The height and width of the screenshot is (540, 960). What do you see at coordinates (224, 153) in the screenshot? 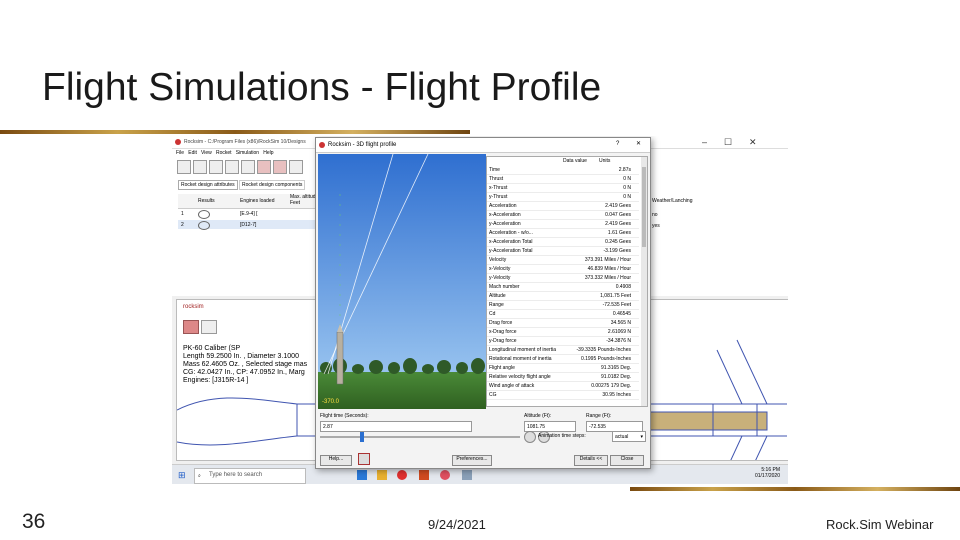
I see `menu-rocket: Rocket` at bounding box center [224, 153].